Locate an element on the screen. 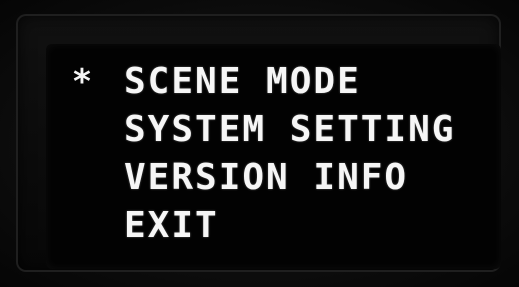  menu-item-scene-mode: * SCENE MODE is located at coordinates (273, 82).